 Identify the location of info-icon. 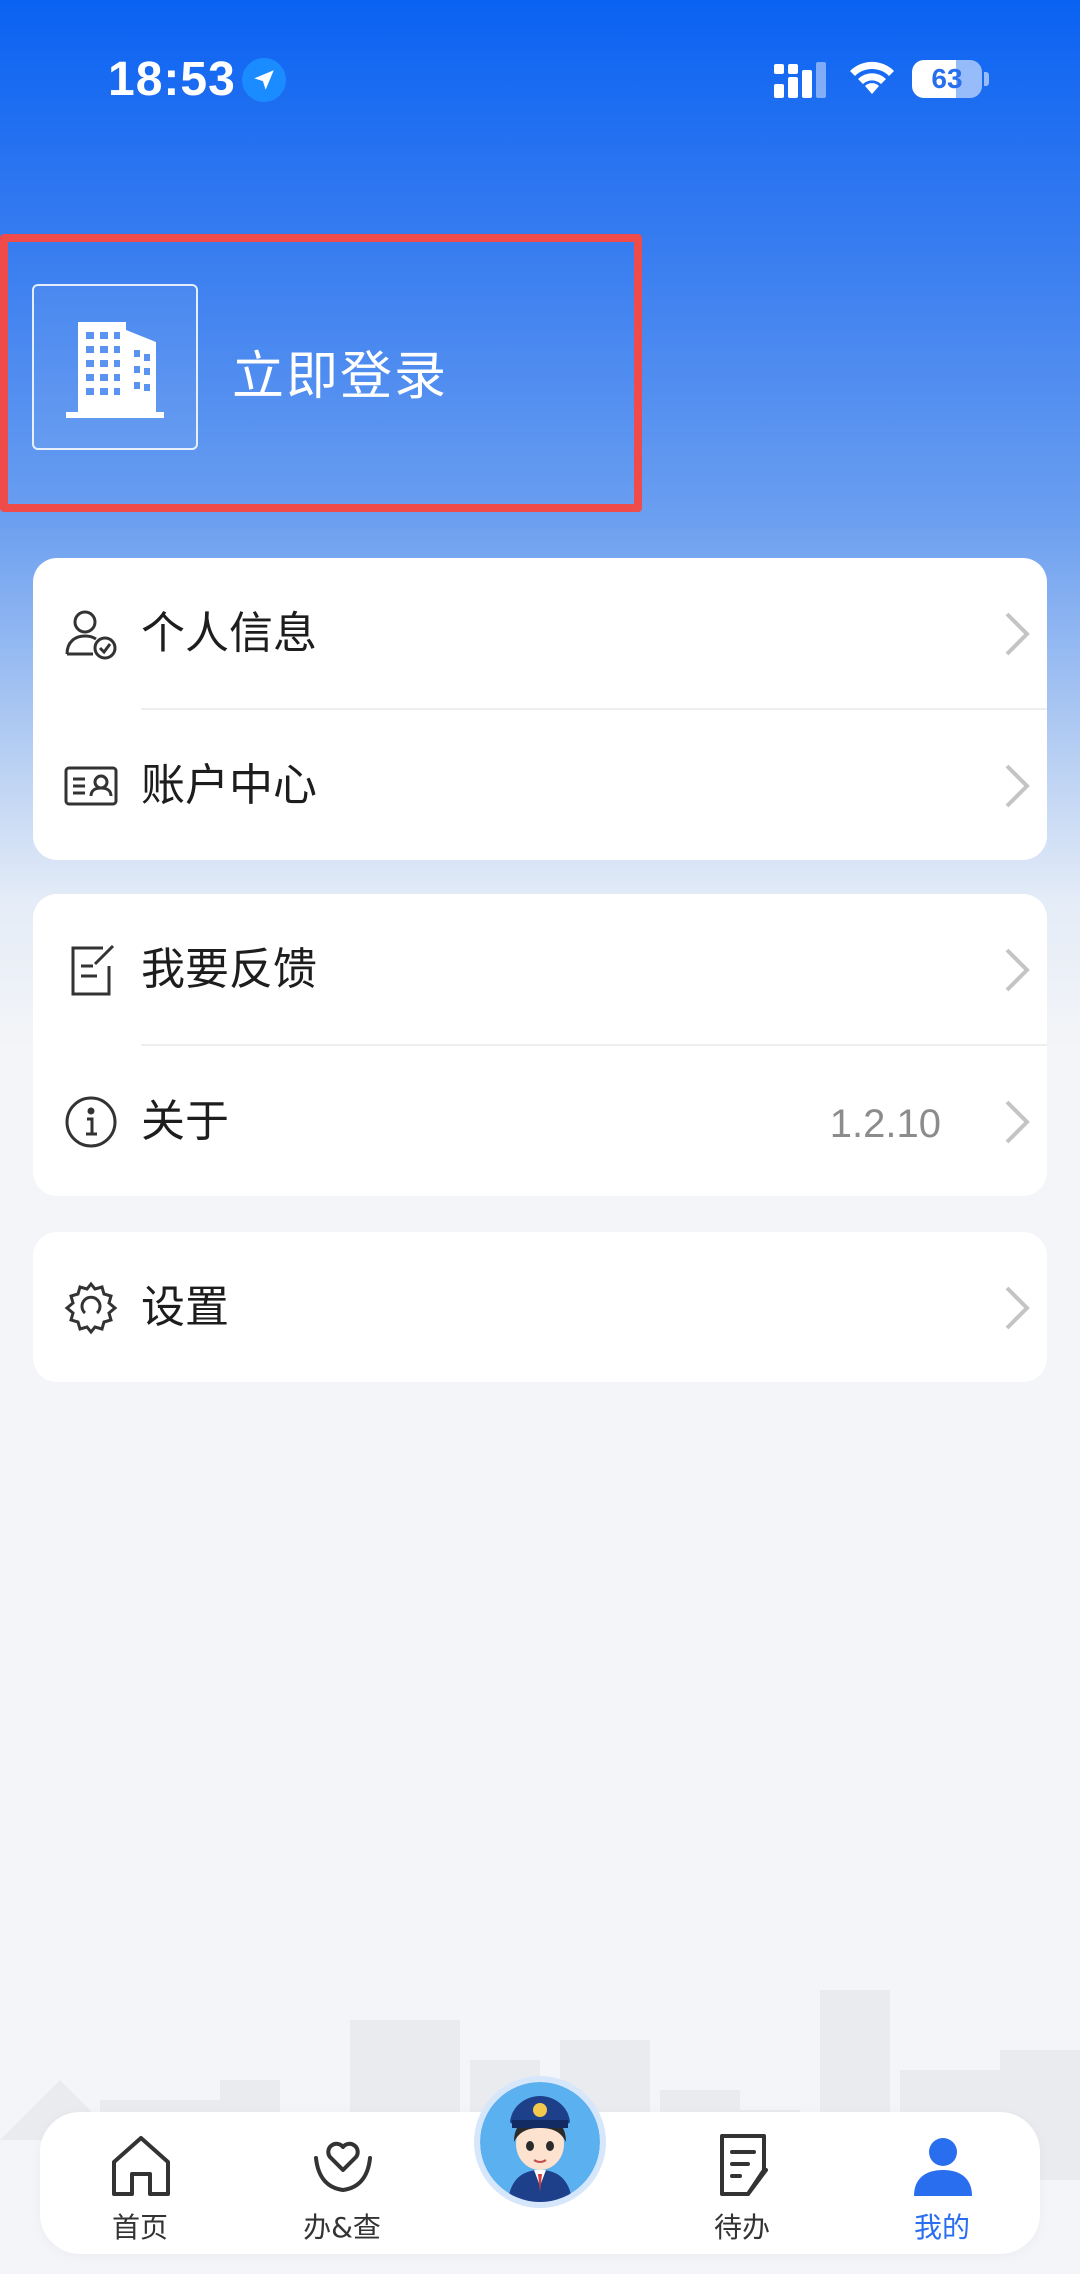
(91, 1122).